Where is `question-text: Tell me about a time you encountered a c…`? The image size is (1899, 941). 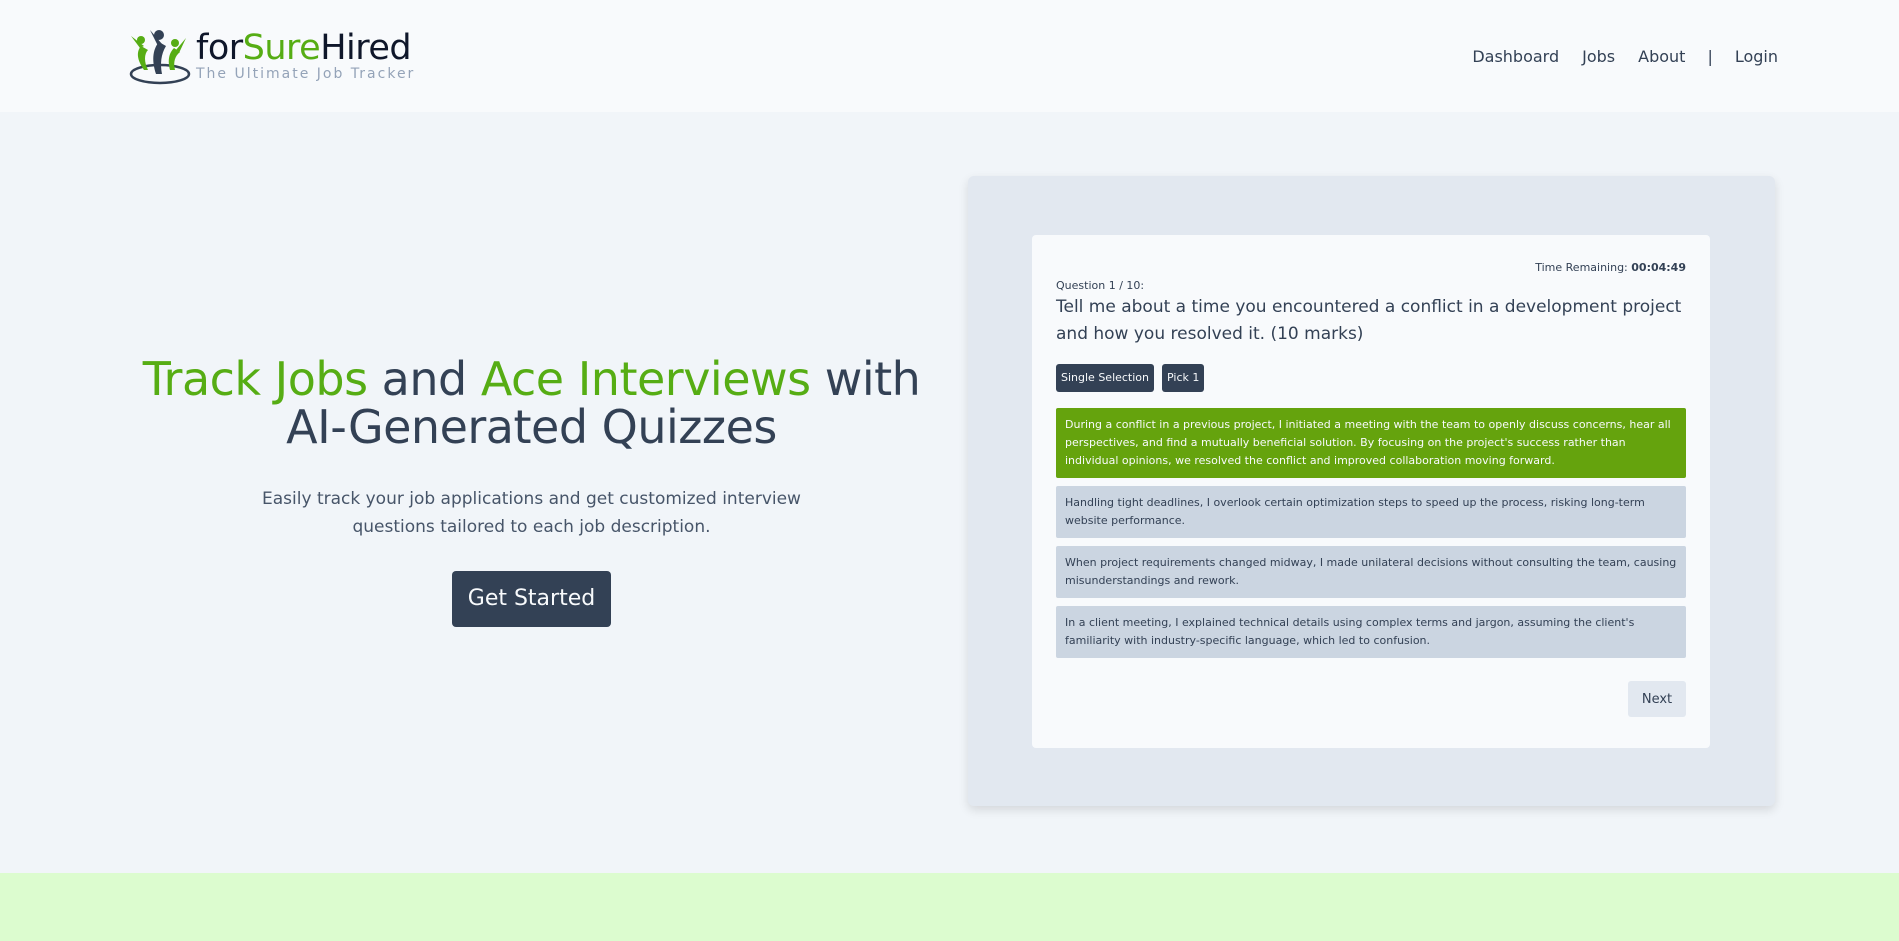 question-text: Tell me about a time you encountered a c… is located at coordinates (1369, 320).